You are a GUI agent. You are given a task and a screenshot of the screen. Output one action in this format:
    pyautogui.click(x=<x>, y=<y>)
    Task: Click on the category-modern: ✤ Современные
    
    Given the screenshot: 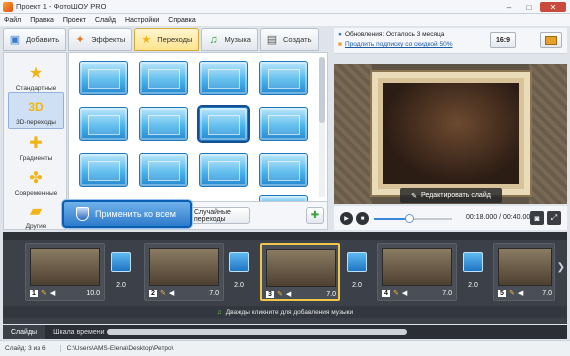 What is the action you would take?
    pyautogui.click(x=36, y=180)
    